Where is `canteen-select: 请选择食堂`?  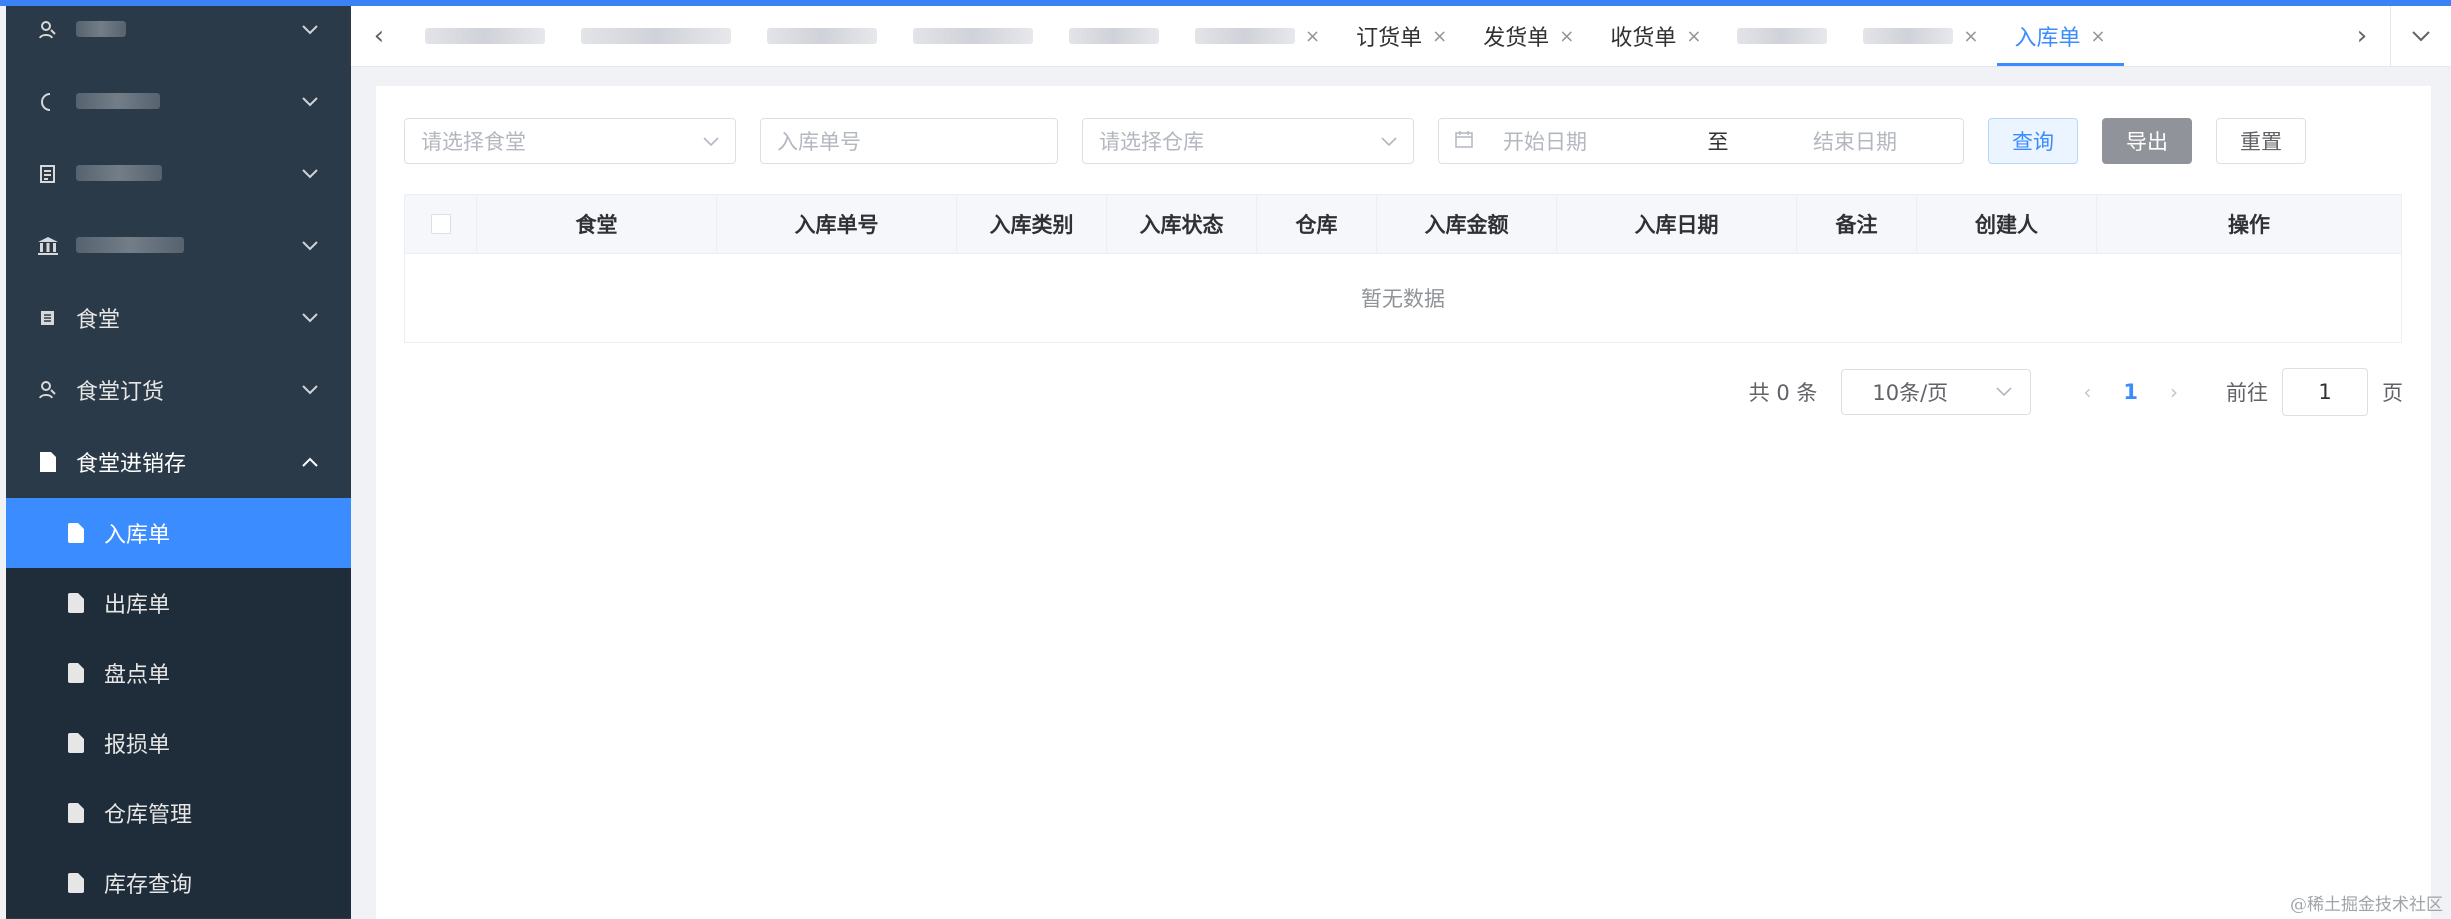
canteen-select: 请选择食堂 is located at coordinates (570, 141).